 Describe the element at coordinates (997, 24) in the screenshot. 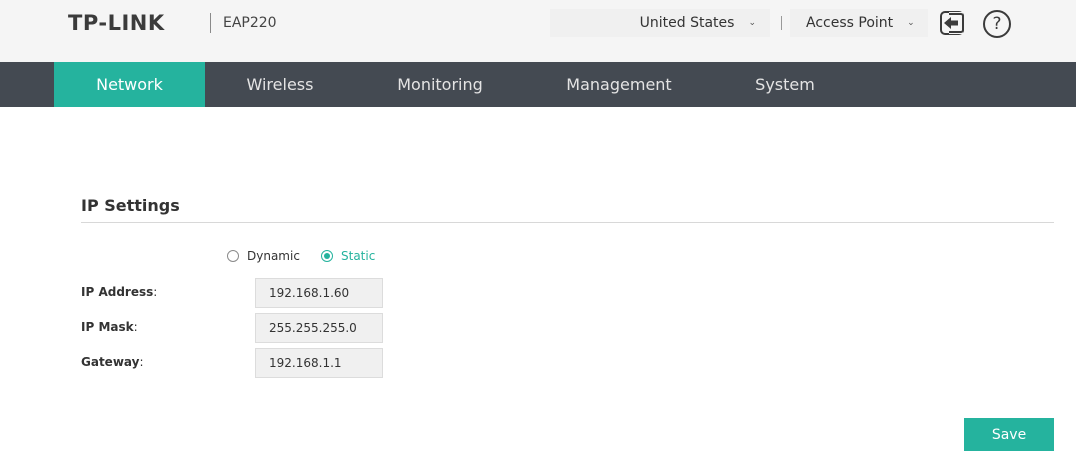

I see `help-icon: ?` at that location.